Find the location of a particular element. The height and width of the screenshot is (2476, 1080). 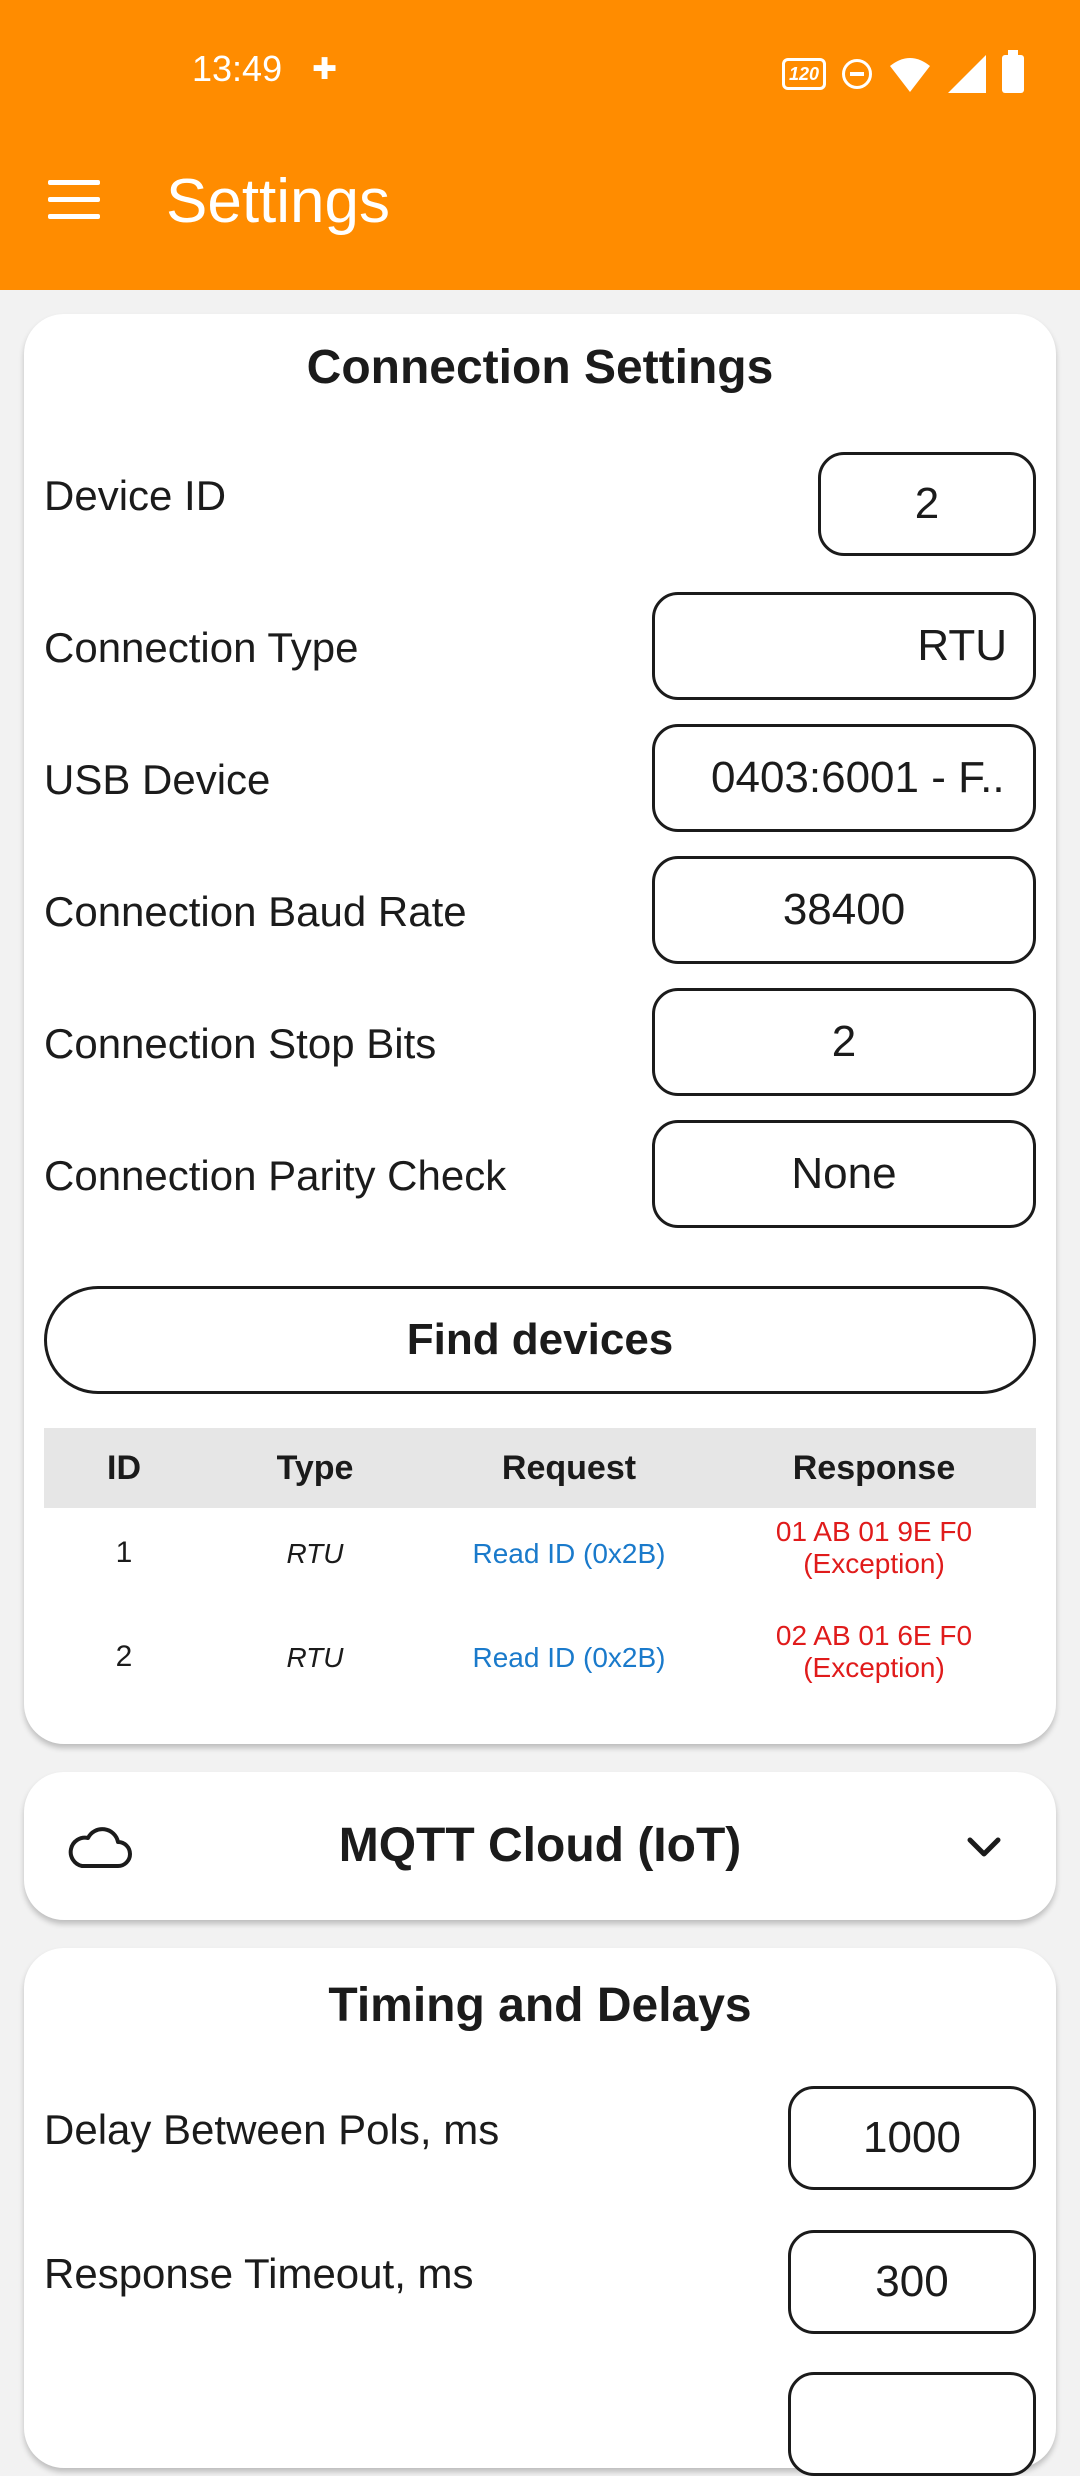

cell-id: 1 is located at coordinates (124, 1552).